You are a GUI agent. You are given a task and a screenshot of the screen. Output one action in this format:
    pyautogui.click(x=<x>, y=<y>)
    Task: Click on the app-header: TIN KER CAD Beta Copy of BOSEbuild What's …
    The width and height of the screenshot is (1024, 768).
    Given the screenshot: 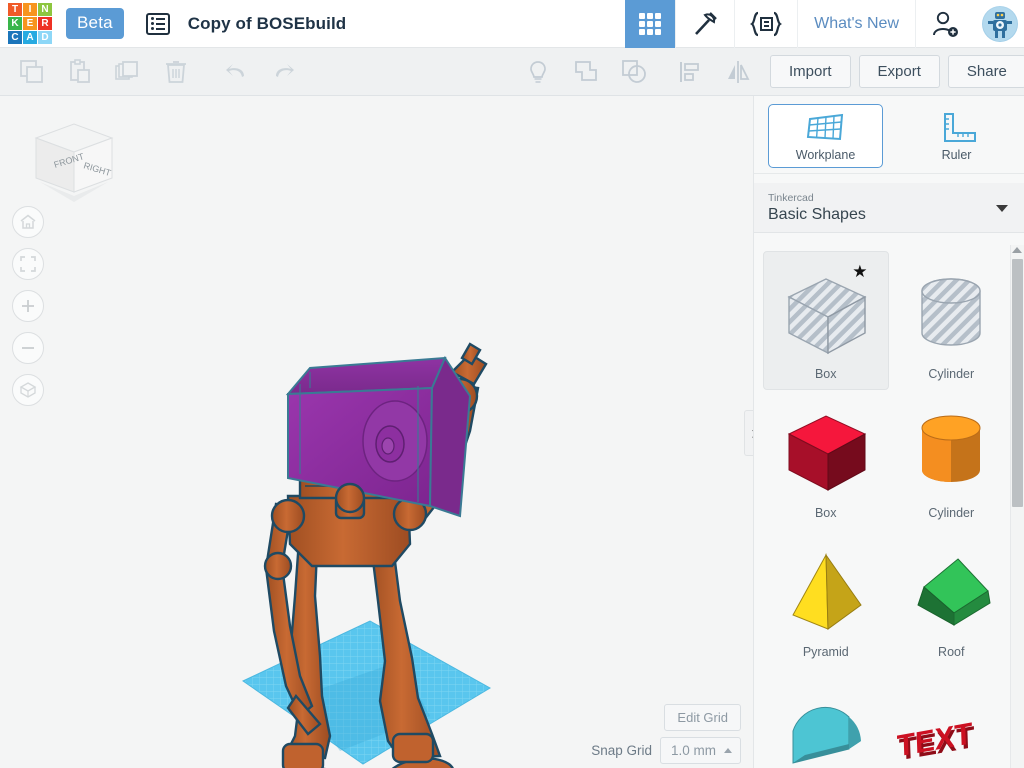 What is the action you would take?
    pyautogui.click(x=512, y=24)
    